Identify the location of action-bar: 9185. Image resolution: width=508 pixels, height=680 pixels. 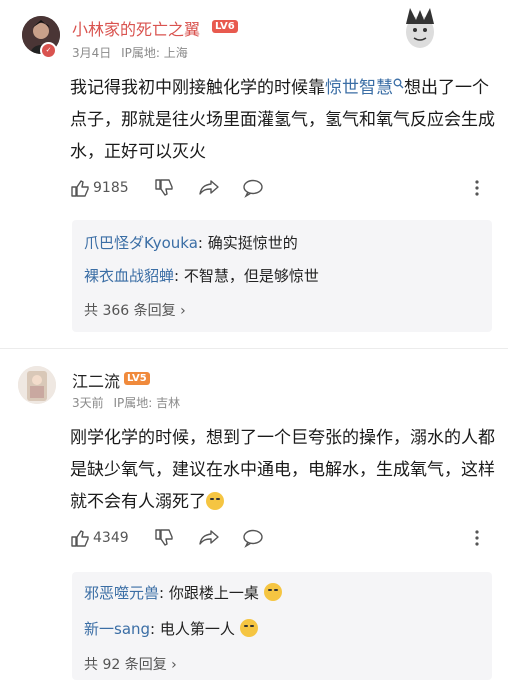
(280, 188).